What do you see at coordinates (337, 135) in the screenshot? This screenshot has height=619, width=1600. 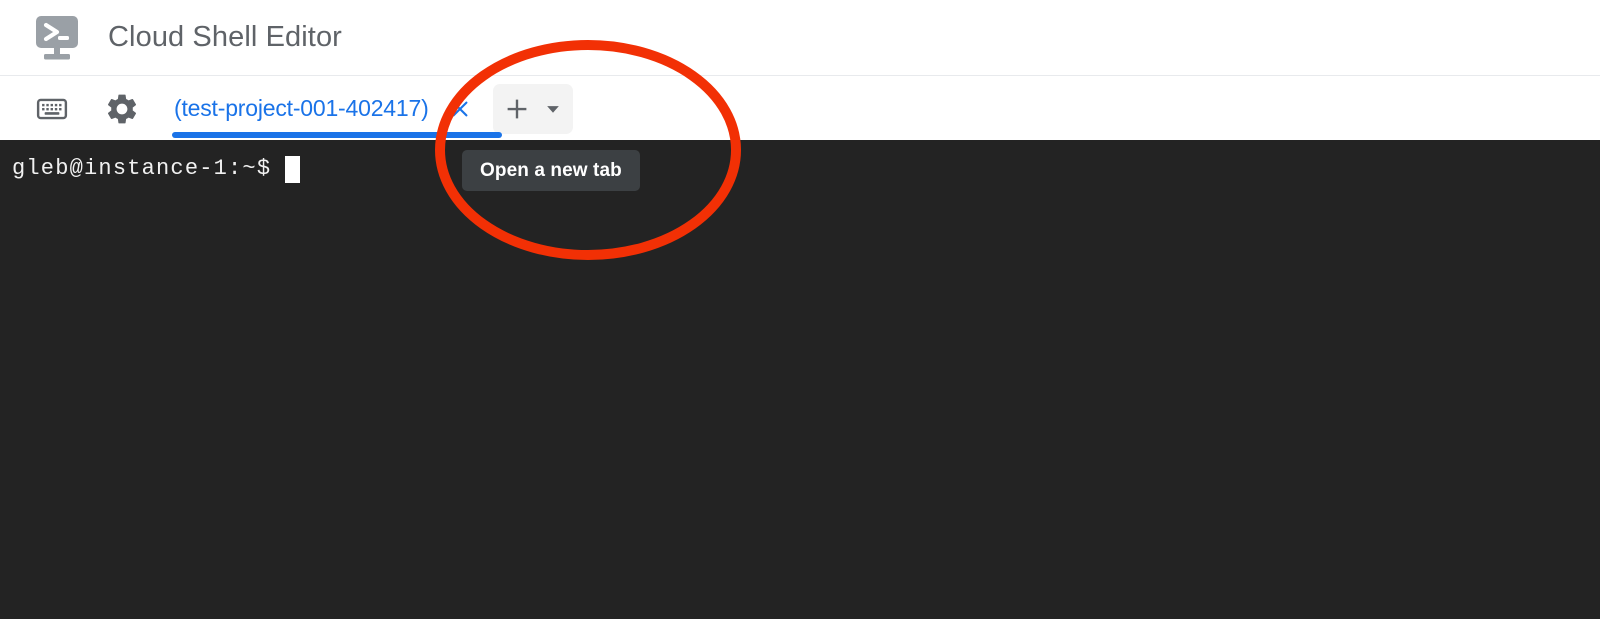 I see `active-tab-underline` at bounding box center [337, 135].